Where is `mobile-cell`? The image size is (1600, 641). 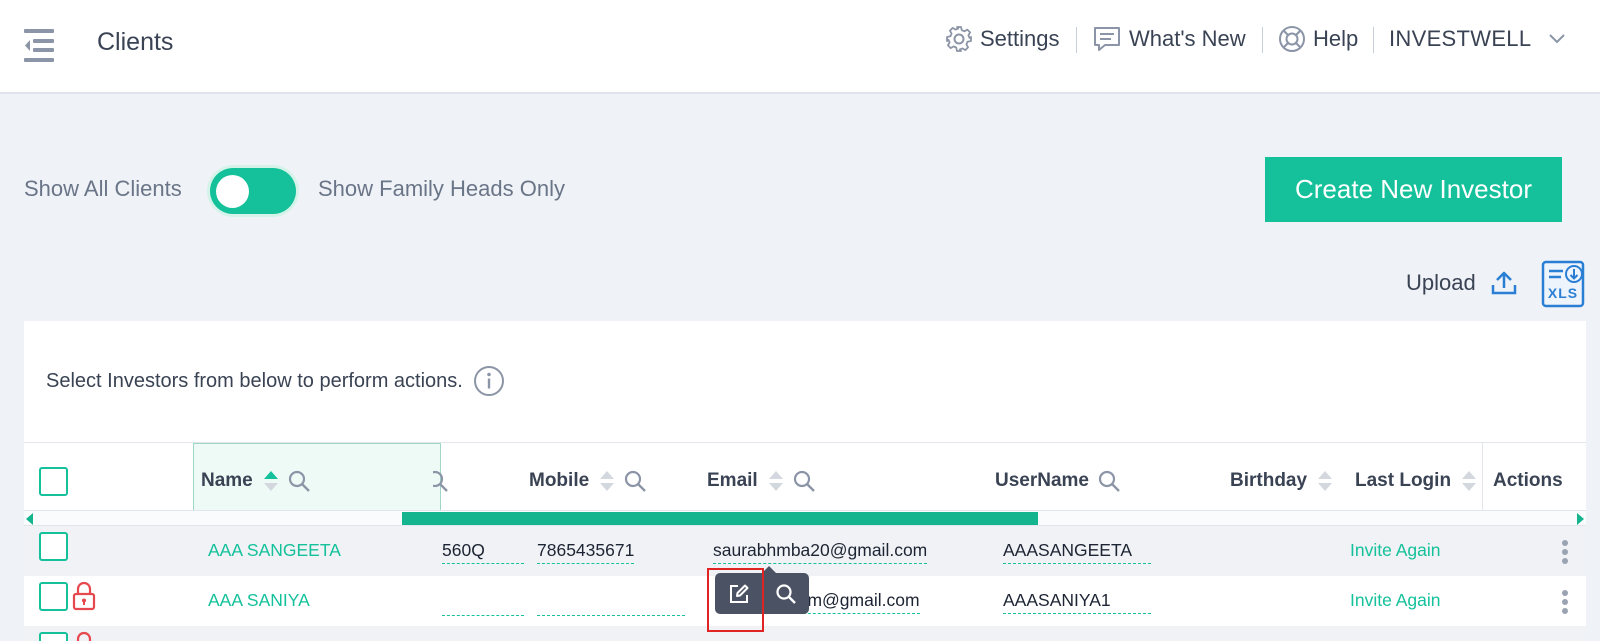 mobile-cell is located at coordinates (611, 603).